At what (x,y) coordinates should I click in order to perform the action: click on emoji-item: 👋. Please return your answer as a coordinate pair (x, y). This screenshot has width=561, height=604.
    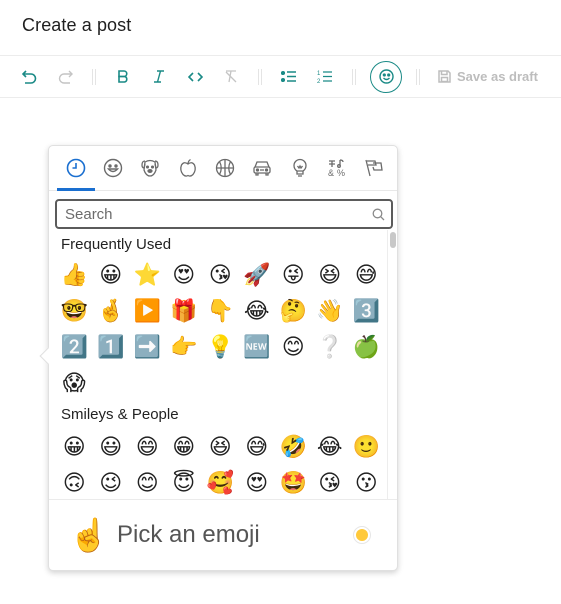
    Looking at the image, I should click on (330, 312).